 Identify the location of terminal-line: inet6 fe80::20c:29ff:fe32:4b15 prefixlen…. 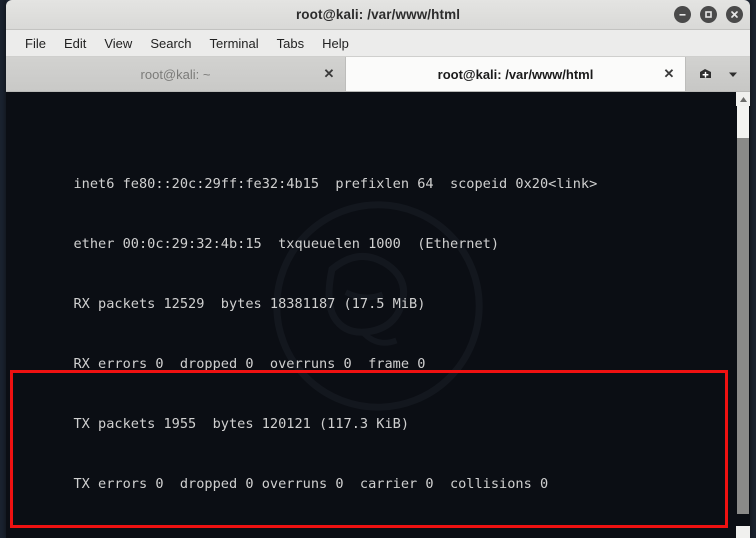
(303, 184).